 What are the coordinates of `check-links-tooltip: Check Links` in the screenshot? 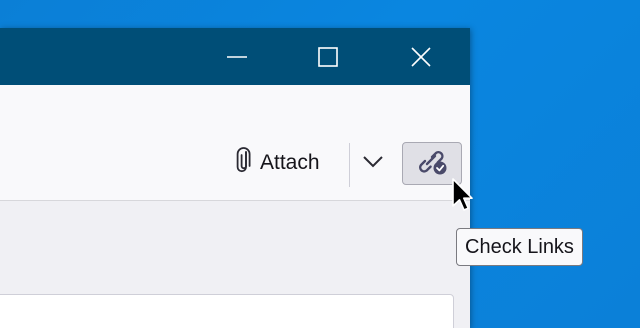 It's located at (519, 247).